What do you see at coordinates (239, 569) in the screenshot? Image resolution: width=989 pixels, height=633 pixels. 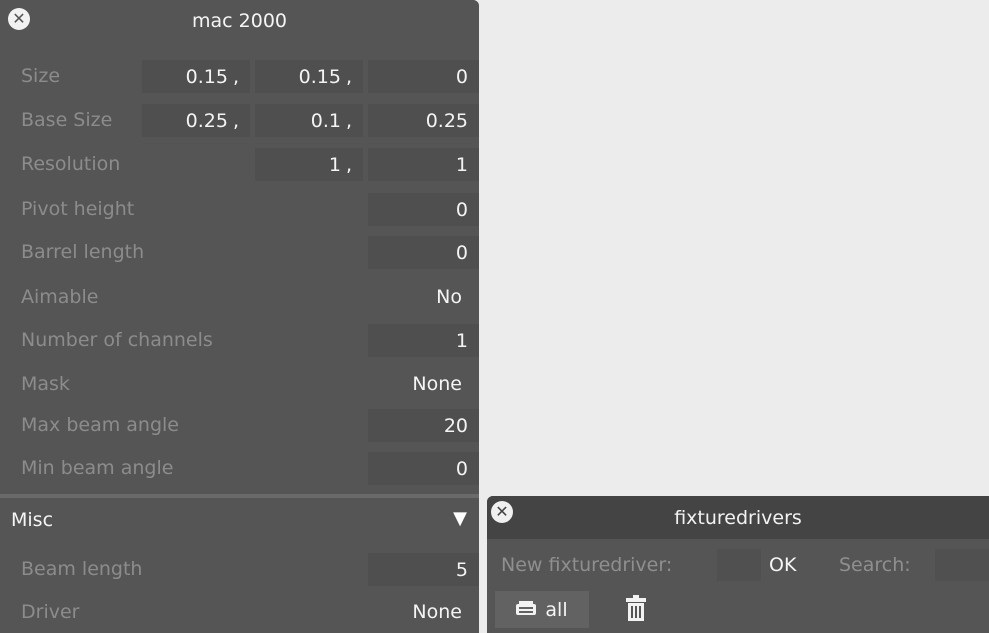 I see `beam-length-row: Beam length 5` at bounding box center [239, 569].